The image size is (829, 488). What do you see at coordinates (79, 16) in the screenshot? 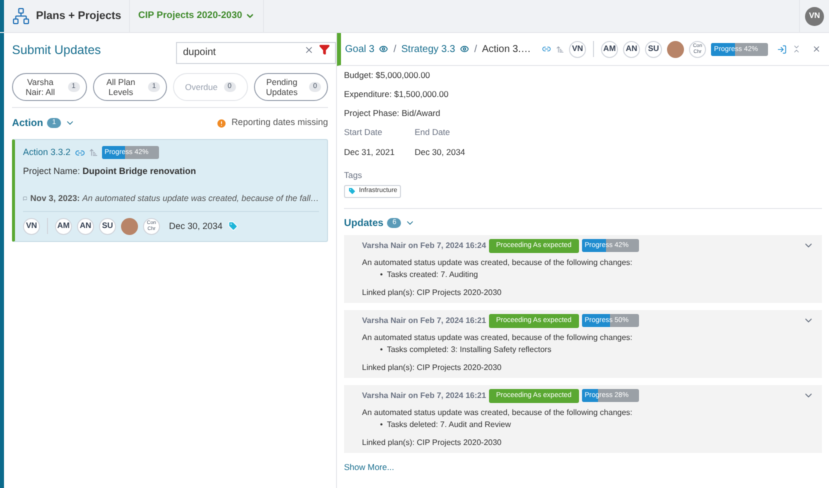
I see `app-title: Plans + Projects` at bounding box center [79, 16].